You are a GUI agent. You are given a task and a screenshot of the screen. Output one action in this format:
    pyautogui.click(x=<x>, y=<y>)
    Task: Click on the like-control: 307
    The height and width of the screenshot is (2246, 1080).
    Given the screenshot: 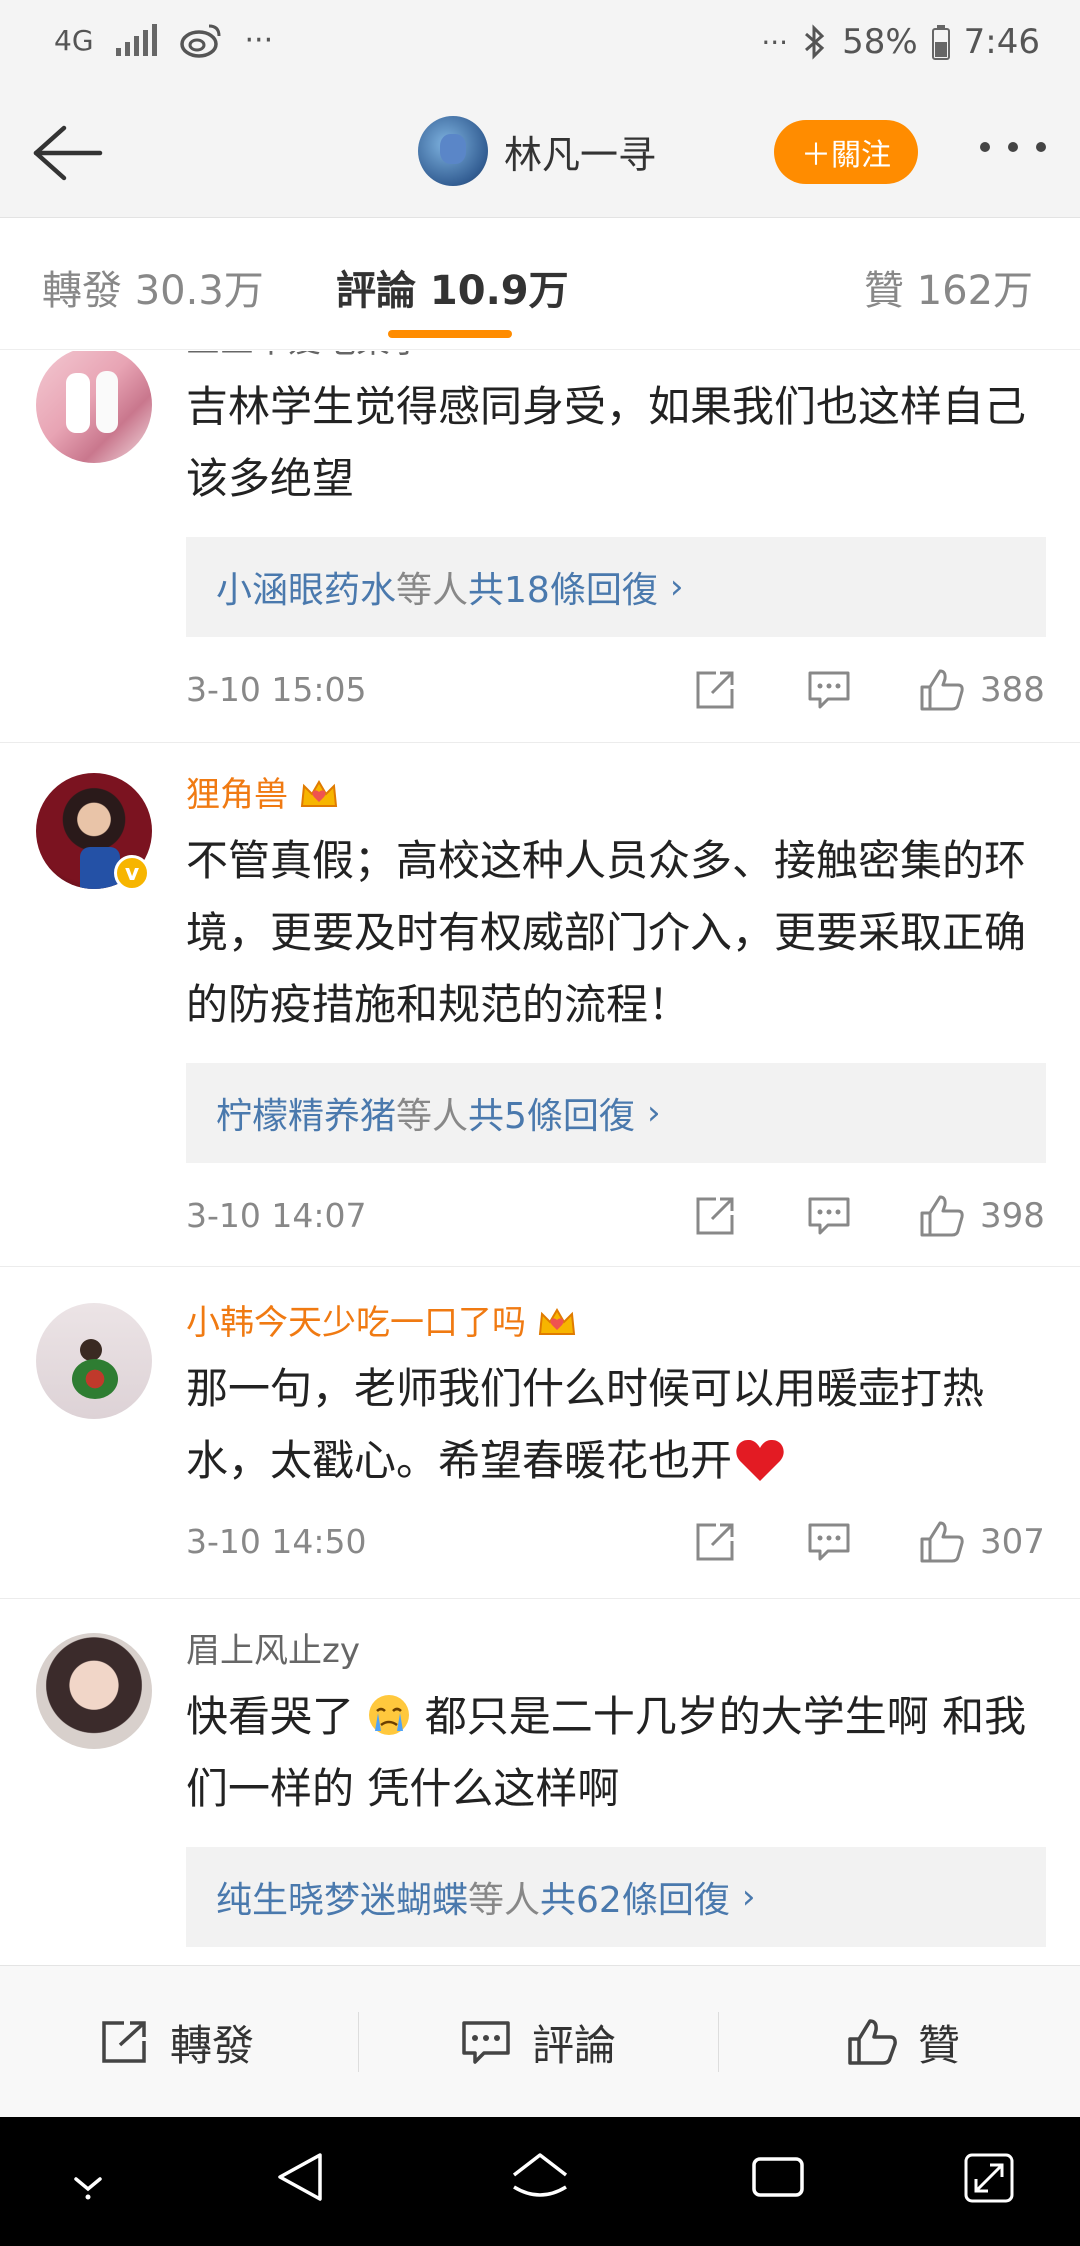 What is the action you would take?
    pyautogui.click(x=981, y=1542)
    